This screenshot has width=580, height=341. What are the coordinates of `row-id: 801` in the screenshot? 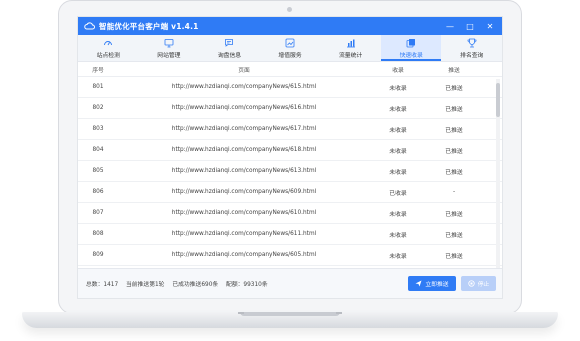 It's located at (98, 87).